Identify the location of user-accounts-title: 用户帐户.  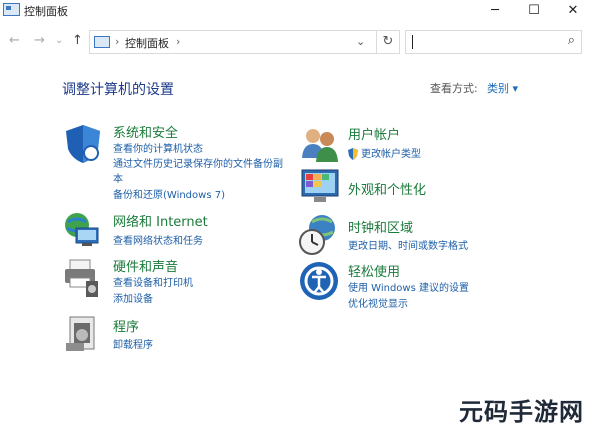
(374, 133).